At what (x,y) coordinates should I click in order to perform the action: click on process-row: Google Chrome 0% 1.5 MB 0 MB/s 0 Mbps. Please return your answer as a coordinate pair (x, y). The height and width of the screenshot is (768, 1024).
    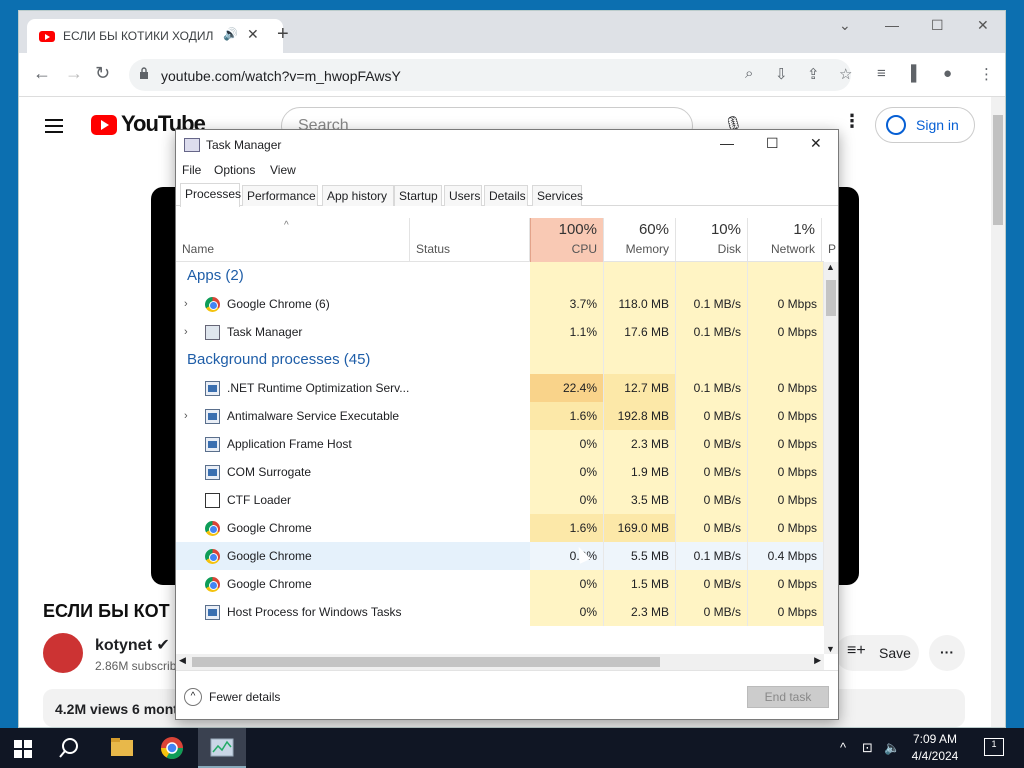
    Looking at the image, I should click on (500, 584).